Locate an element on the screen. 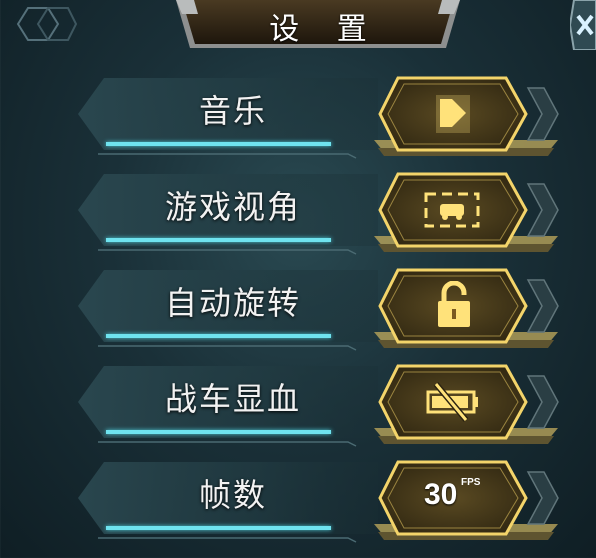 The height and width of the screenshot is (558, 596). setting-row-5: 帧数 30 FPS is located at coordinates (337, 502).